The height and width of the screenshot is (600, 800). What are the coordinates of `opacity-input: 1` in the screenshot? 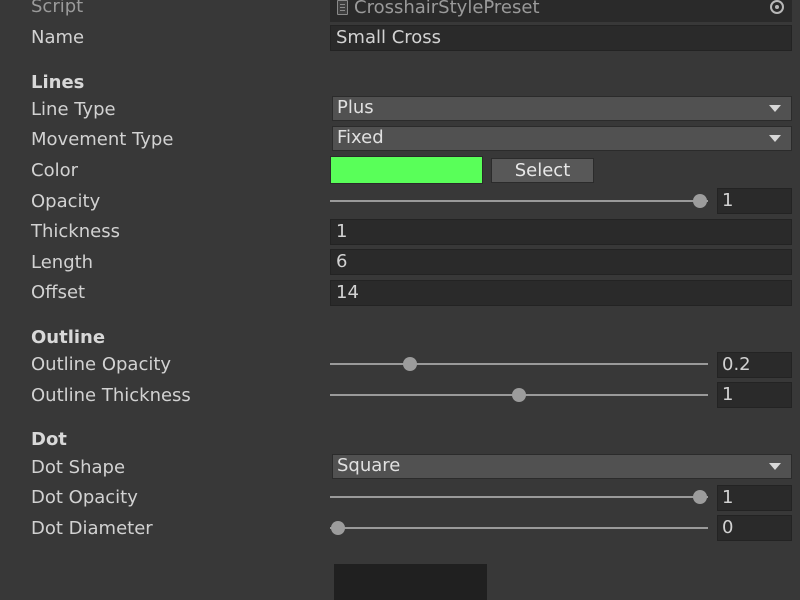 It's located at (754, 201).